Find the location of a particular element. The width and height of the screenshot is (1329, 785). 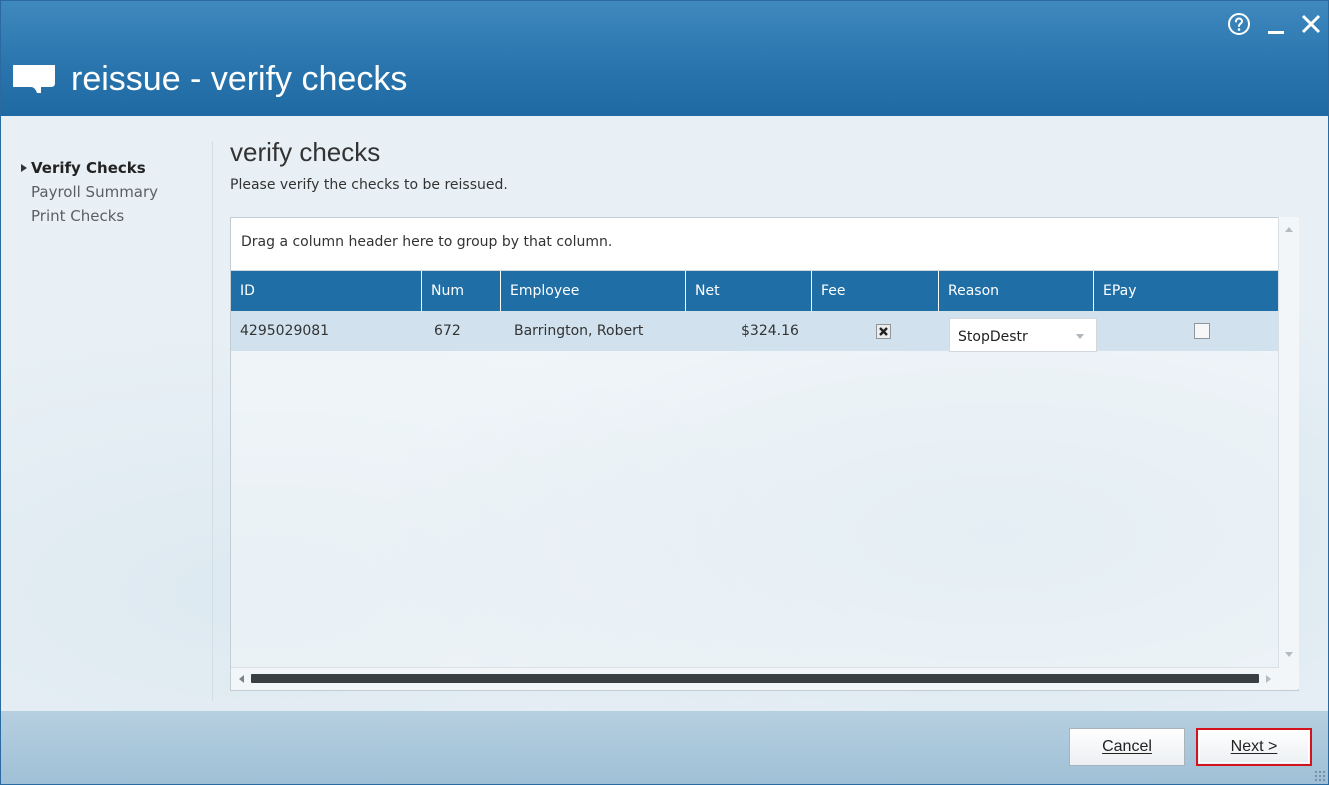

column-header-employee: Employee is located at coordinates (592, 291).